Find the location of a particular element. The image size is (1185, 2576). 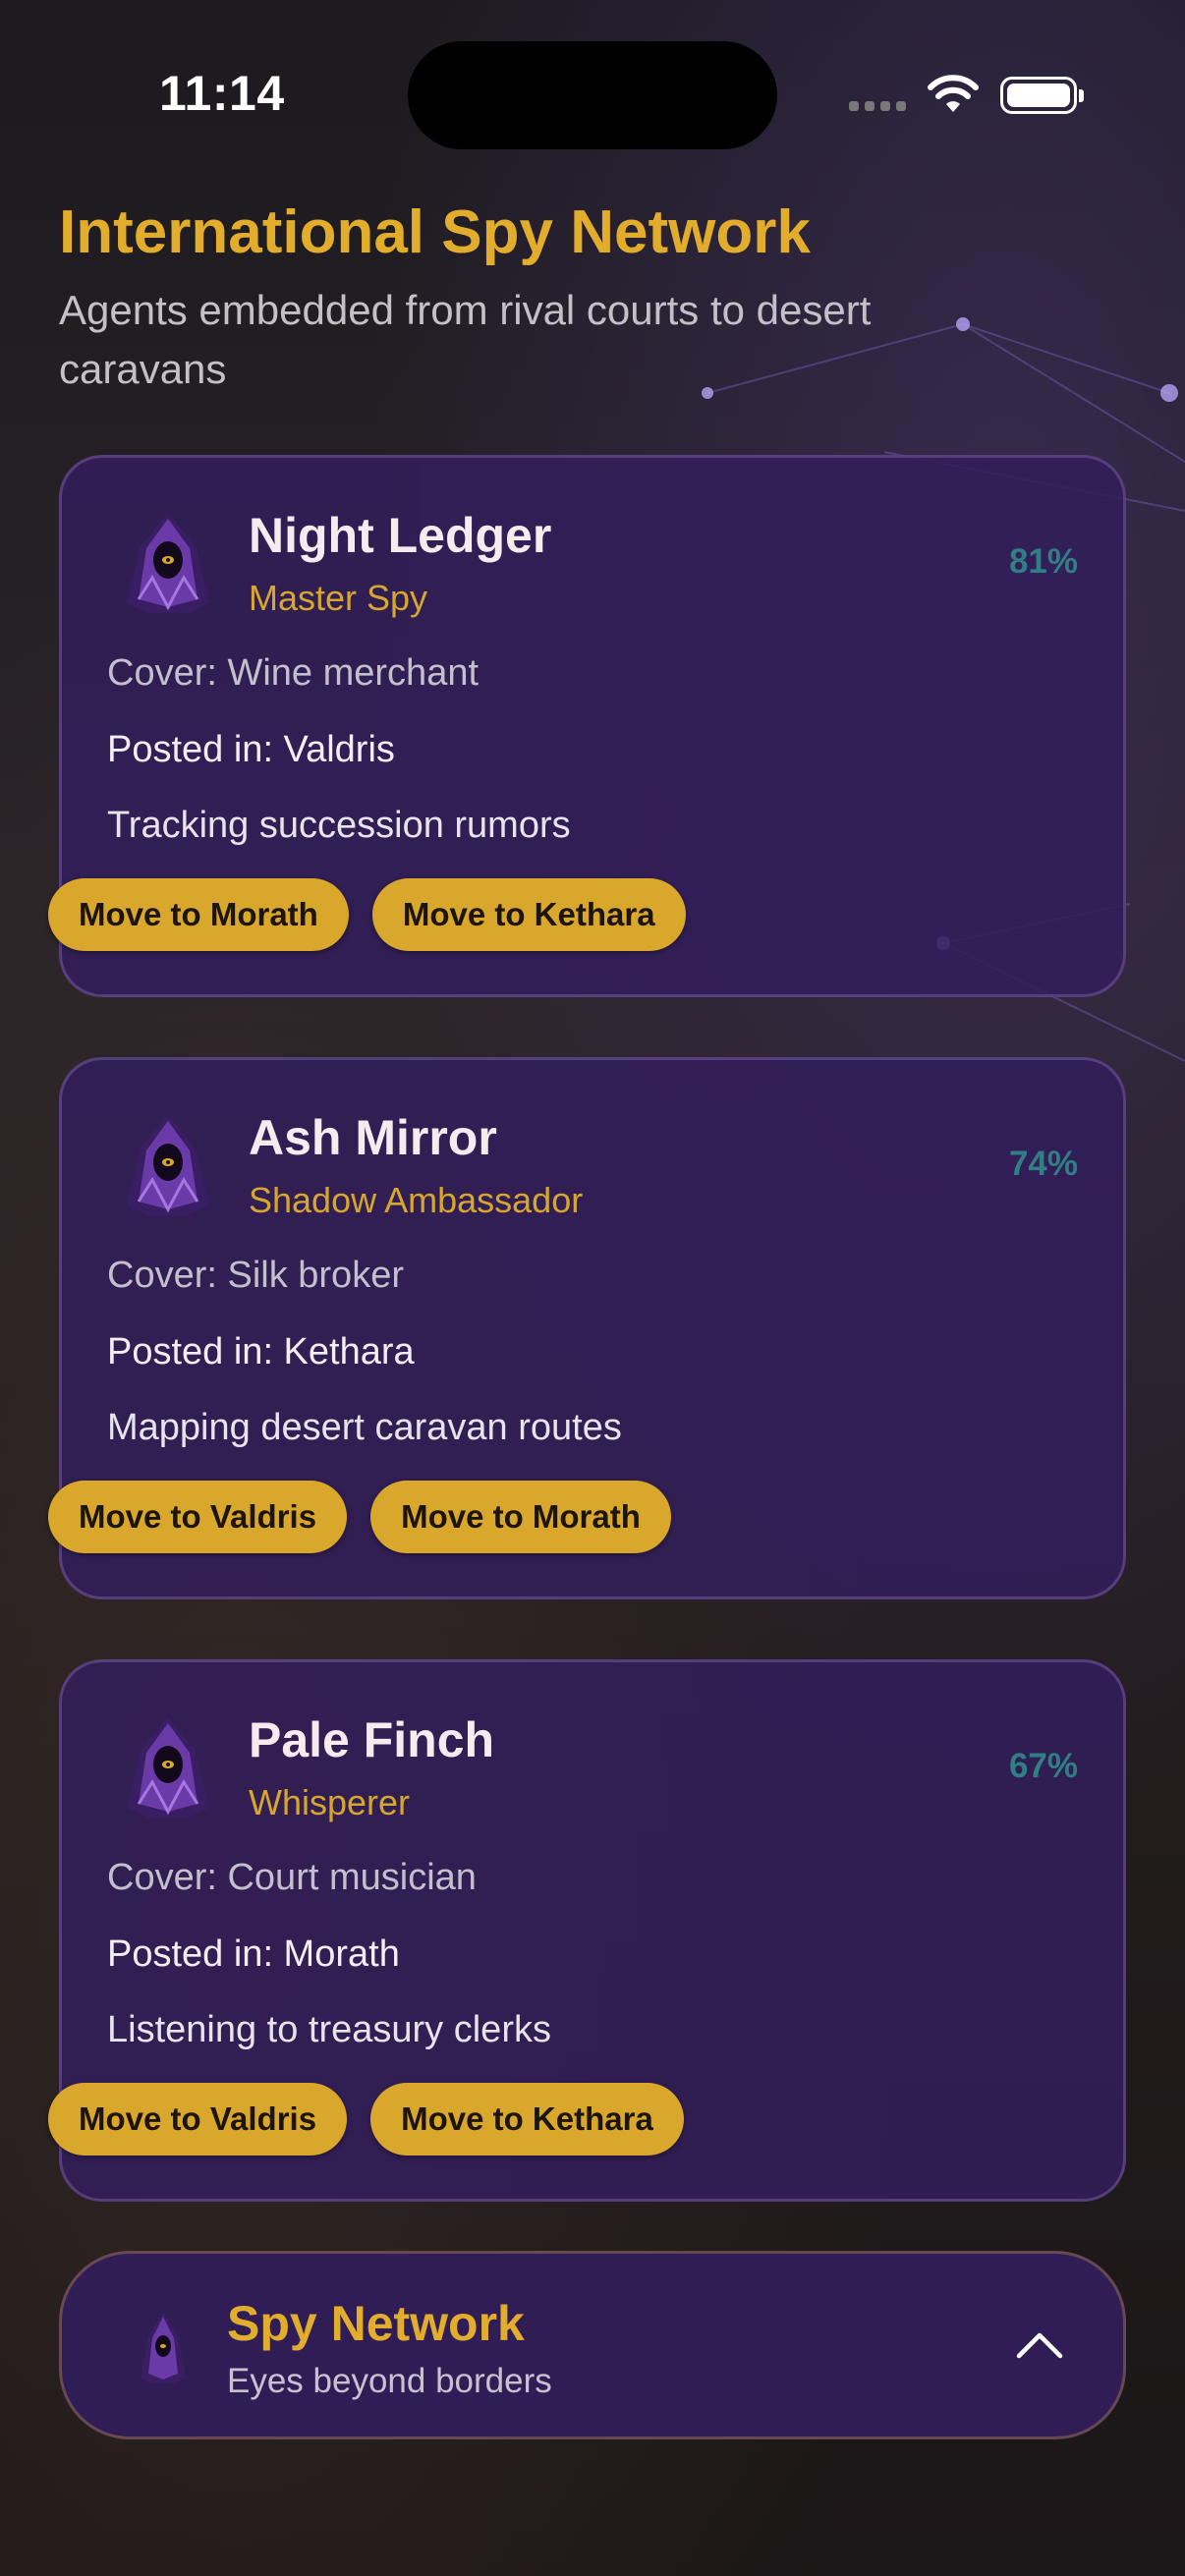

bar-subtitle: Eyes beyond borders is located at coordinates (389, 2381).